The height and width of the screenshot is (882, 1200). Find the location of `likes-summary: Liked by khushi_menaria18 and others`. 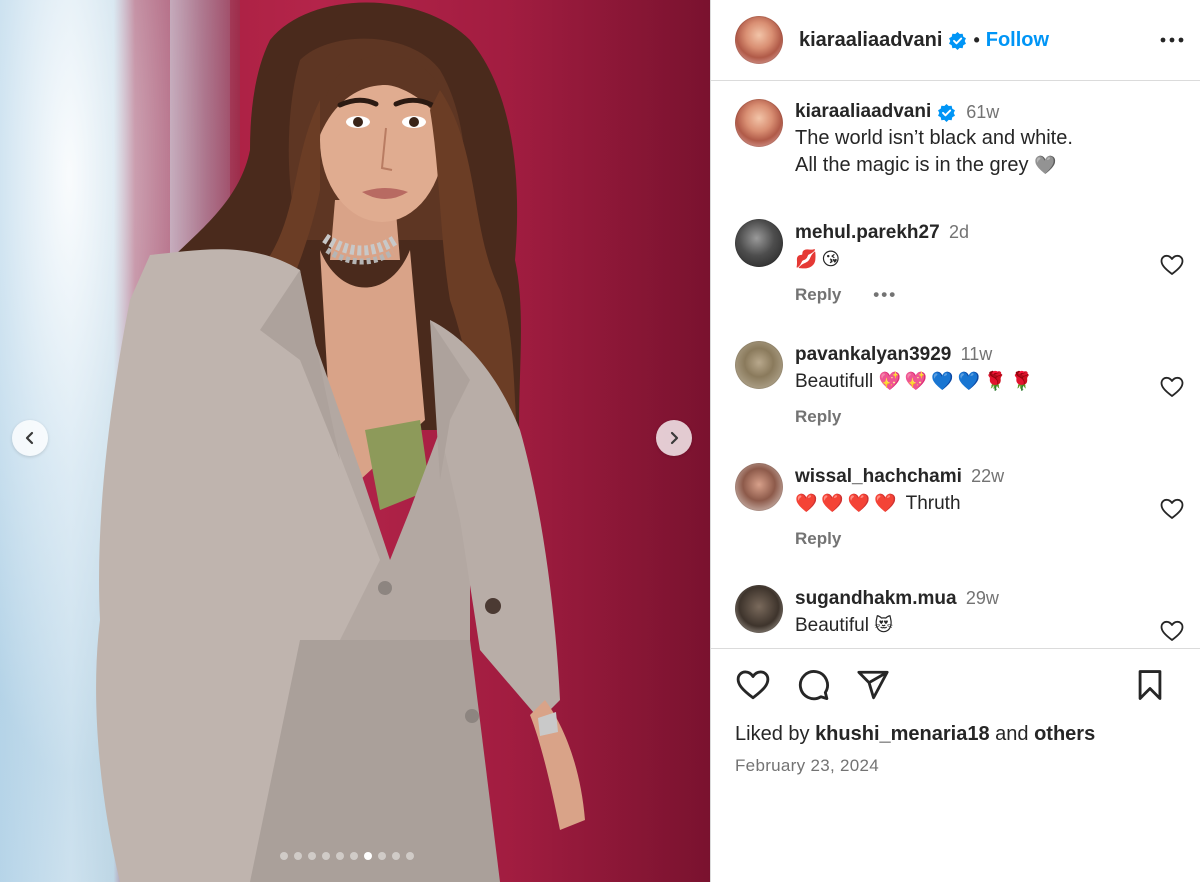

likes-summary: Liked by khushi_menaria18 and others is located at coordinates (955, 734).